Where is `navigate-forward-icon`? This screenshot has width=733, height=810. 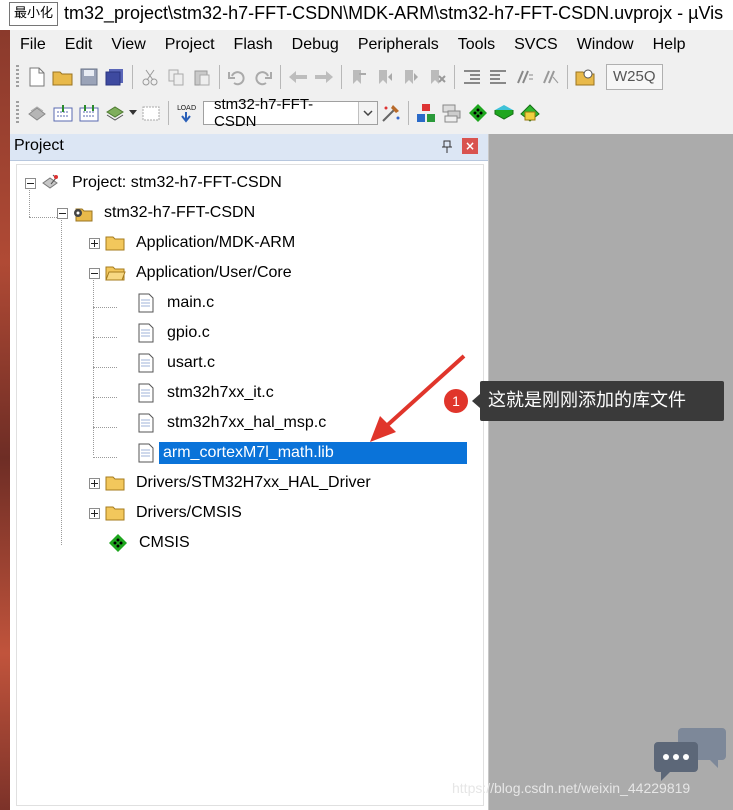 navigate-forward-icon is located at coordinates (324, 77).